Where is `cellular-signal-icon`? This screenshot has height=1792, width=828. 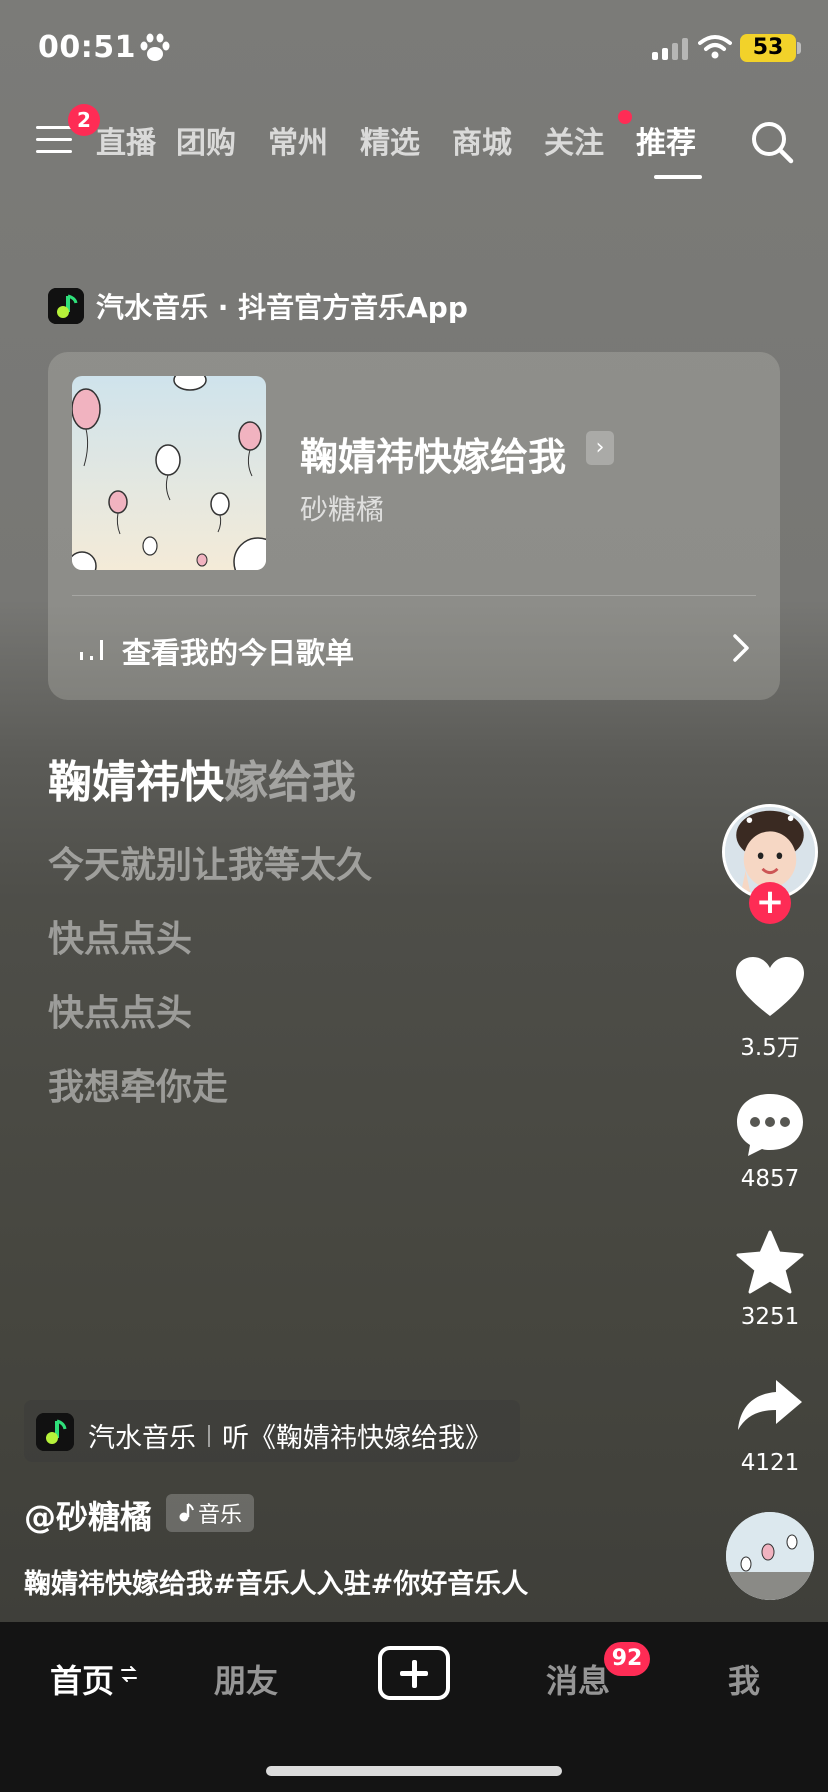 cellular-signal-icon is located at coordinates (670, 49).